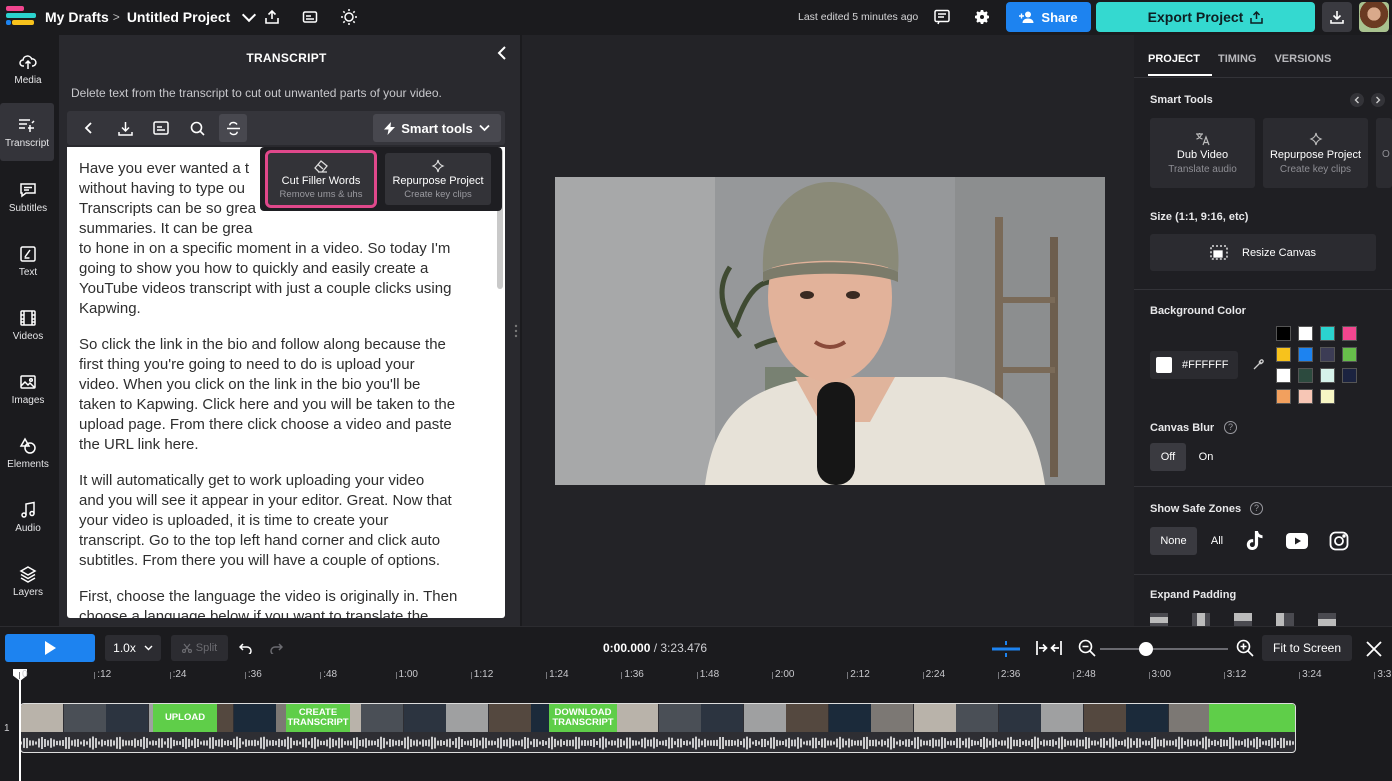  Describe the element at coordinates (285, 445) in the screenshot. I see `transcript-line: the URL link here.` at that location.